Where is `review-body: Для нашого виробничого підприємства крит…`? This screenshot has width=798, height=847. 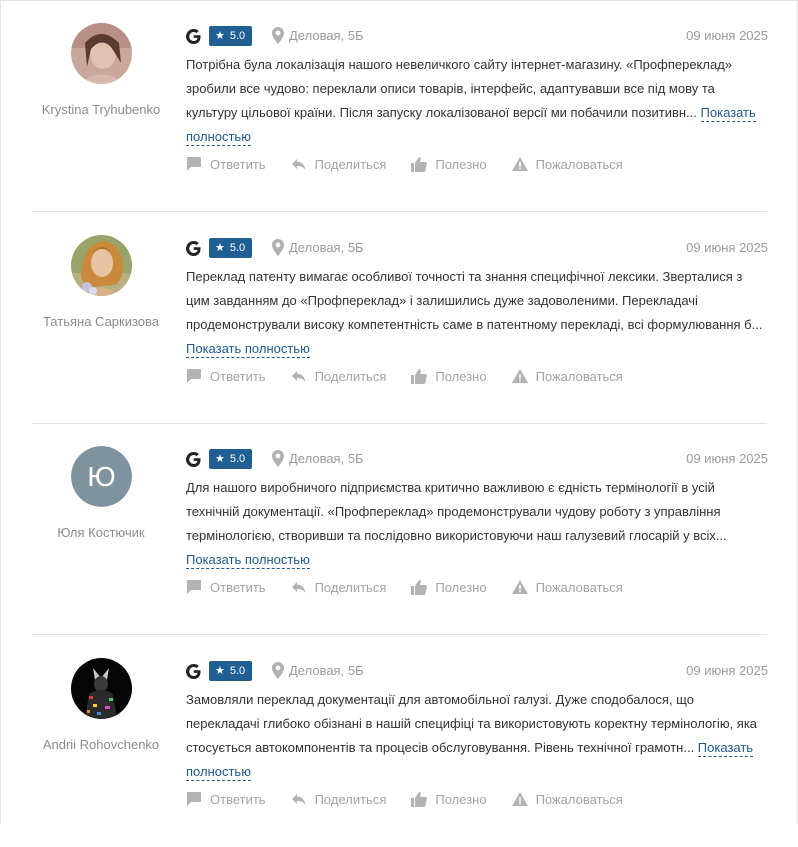
review-body: Для нашого виробничого підприємства крит… is located at coordinates (456, 511).